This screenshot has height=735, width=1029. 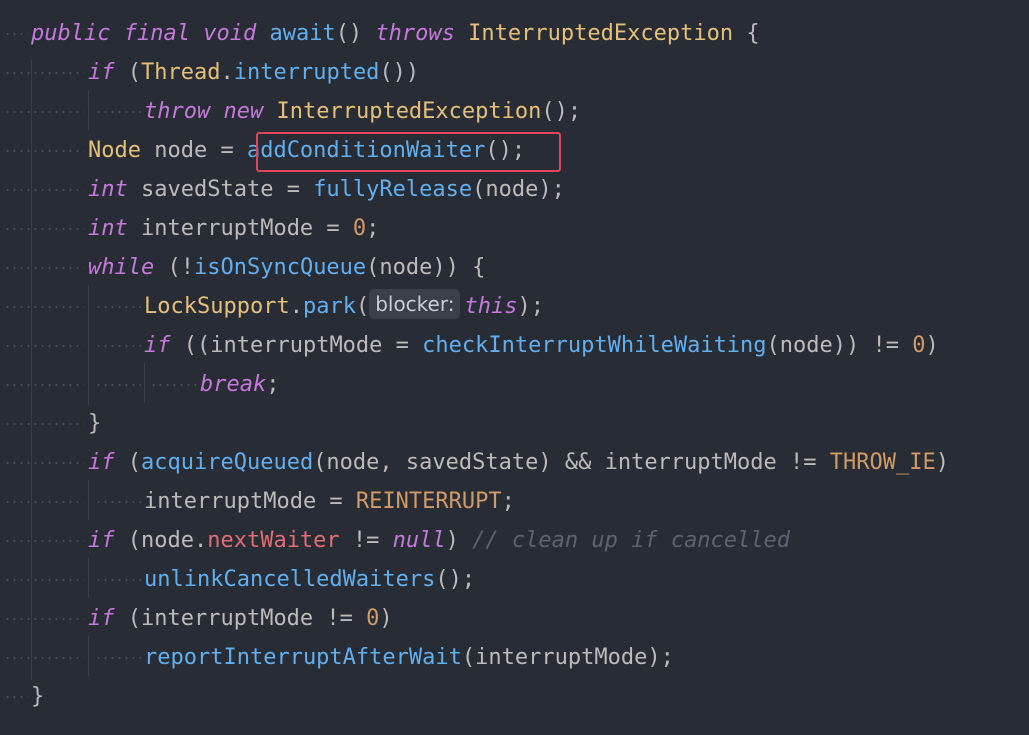 I want to click on keyword-throws: throws, so click(x=415, y=33).